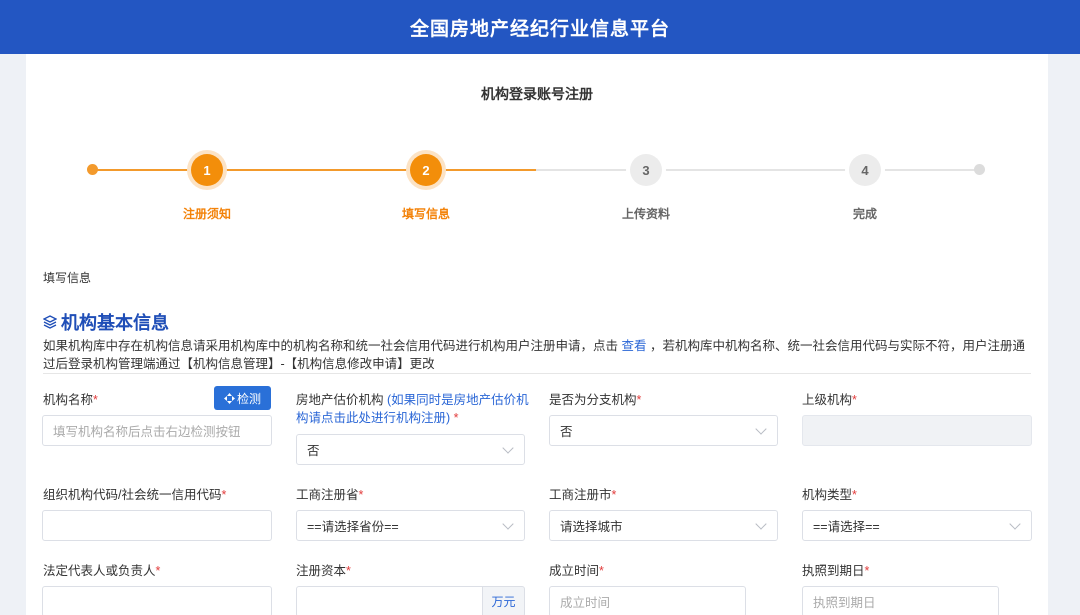 The width and height of the screenshot is (1080, 615). Describe the element at coordinates (157, 430) in the screenshot. I see `org-name-input: 填写机构名称后点击右边检测按钮` at that location.